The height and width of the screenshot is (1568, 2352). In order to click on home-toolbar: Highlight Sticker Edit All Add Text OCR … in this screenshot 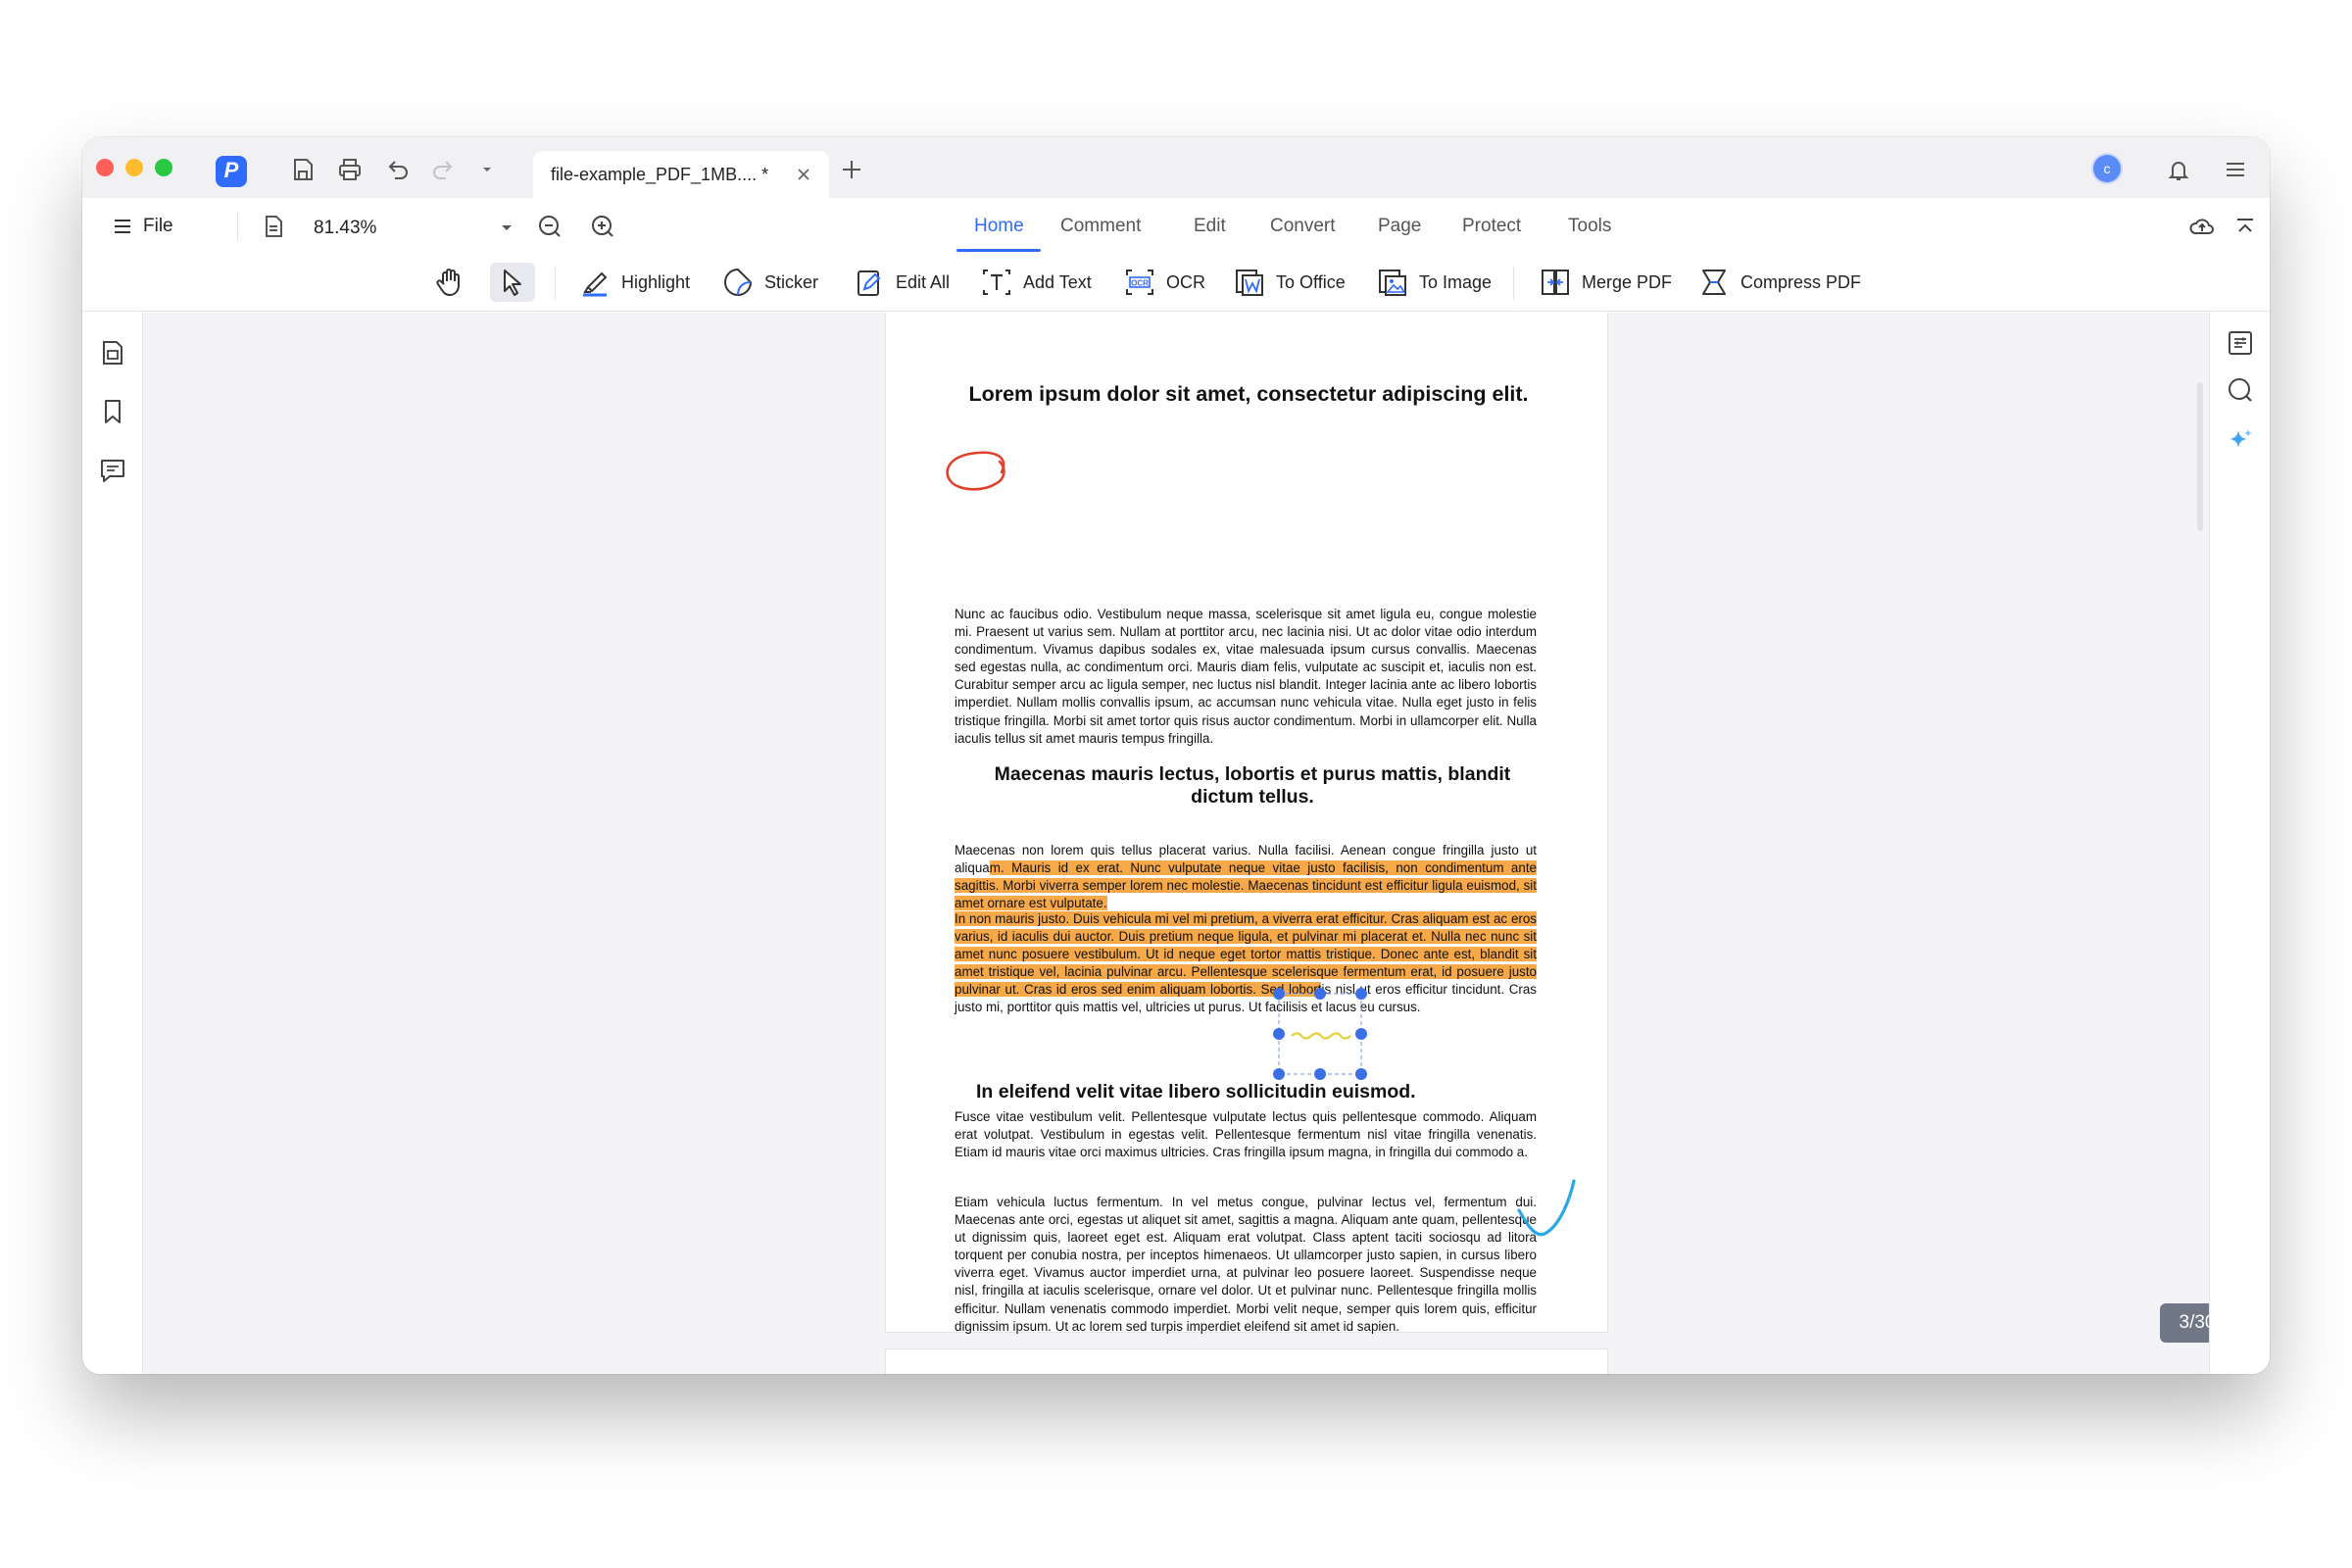, I will do `click(1176, 283)`.